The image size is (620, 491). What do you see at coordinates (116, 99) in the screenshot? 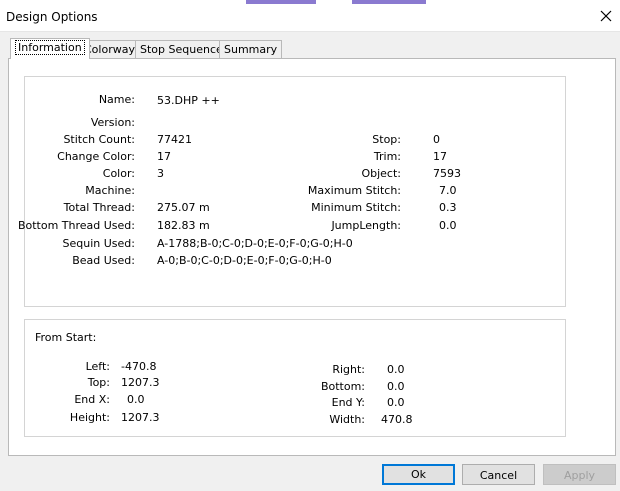
I see `name-label: Name:` at bounding box center [116, 99].